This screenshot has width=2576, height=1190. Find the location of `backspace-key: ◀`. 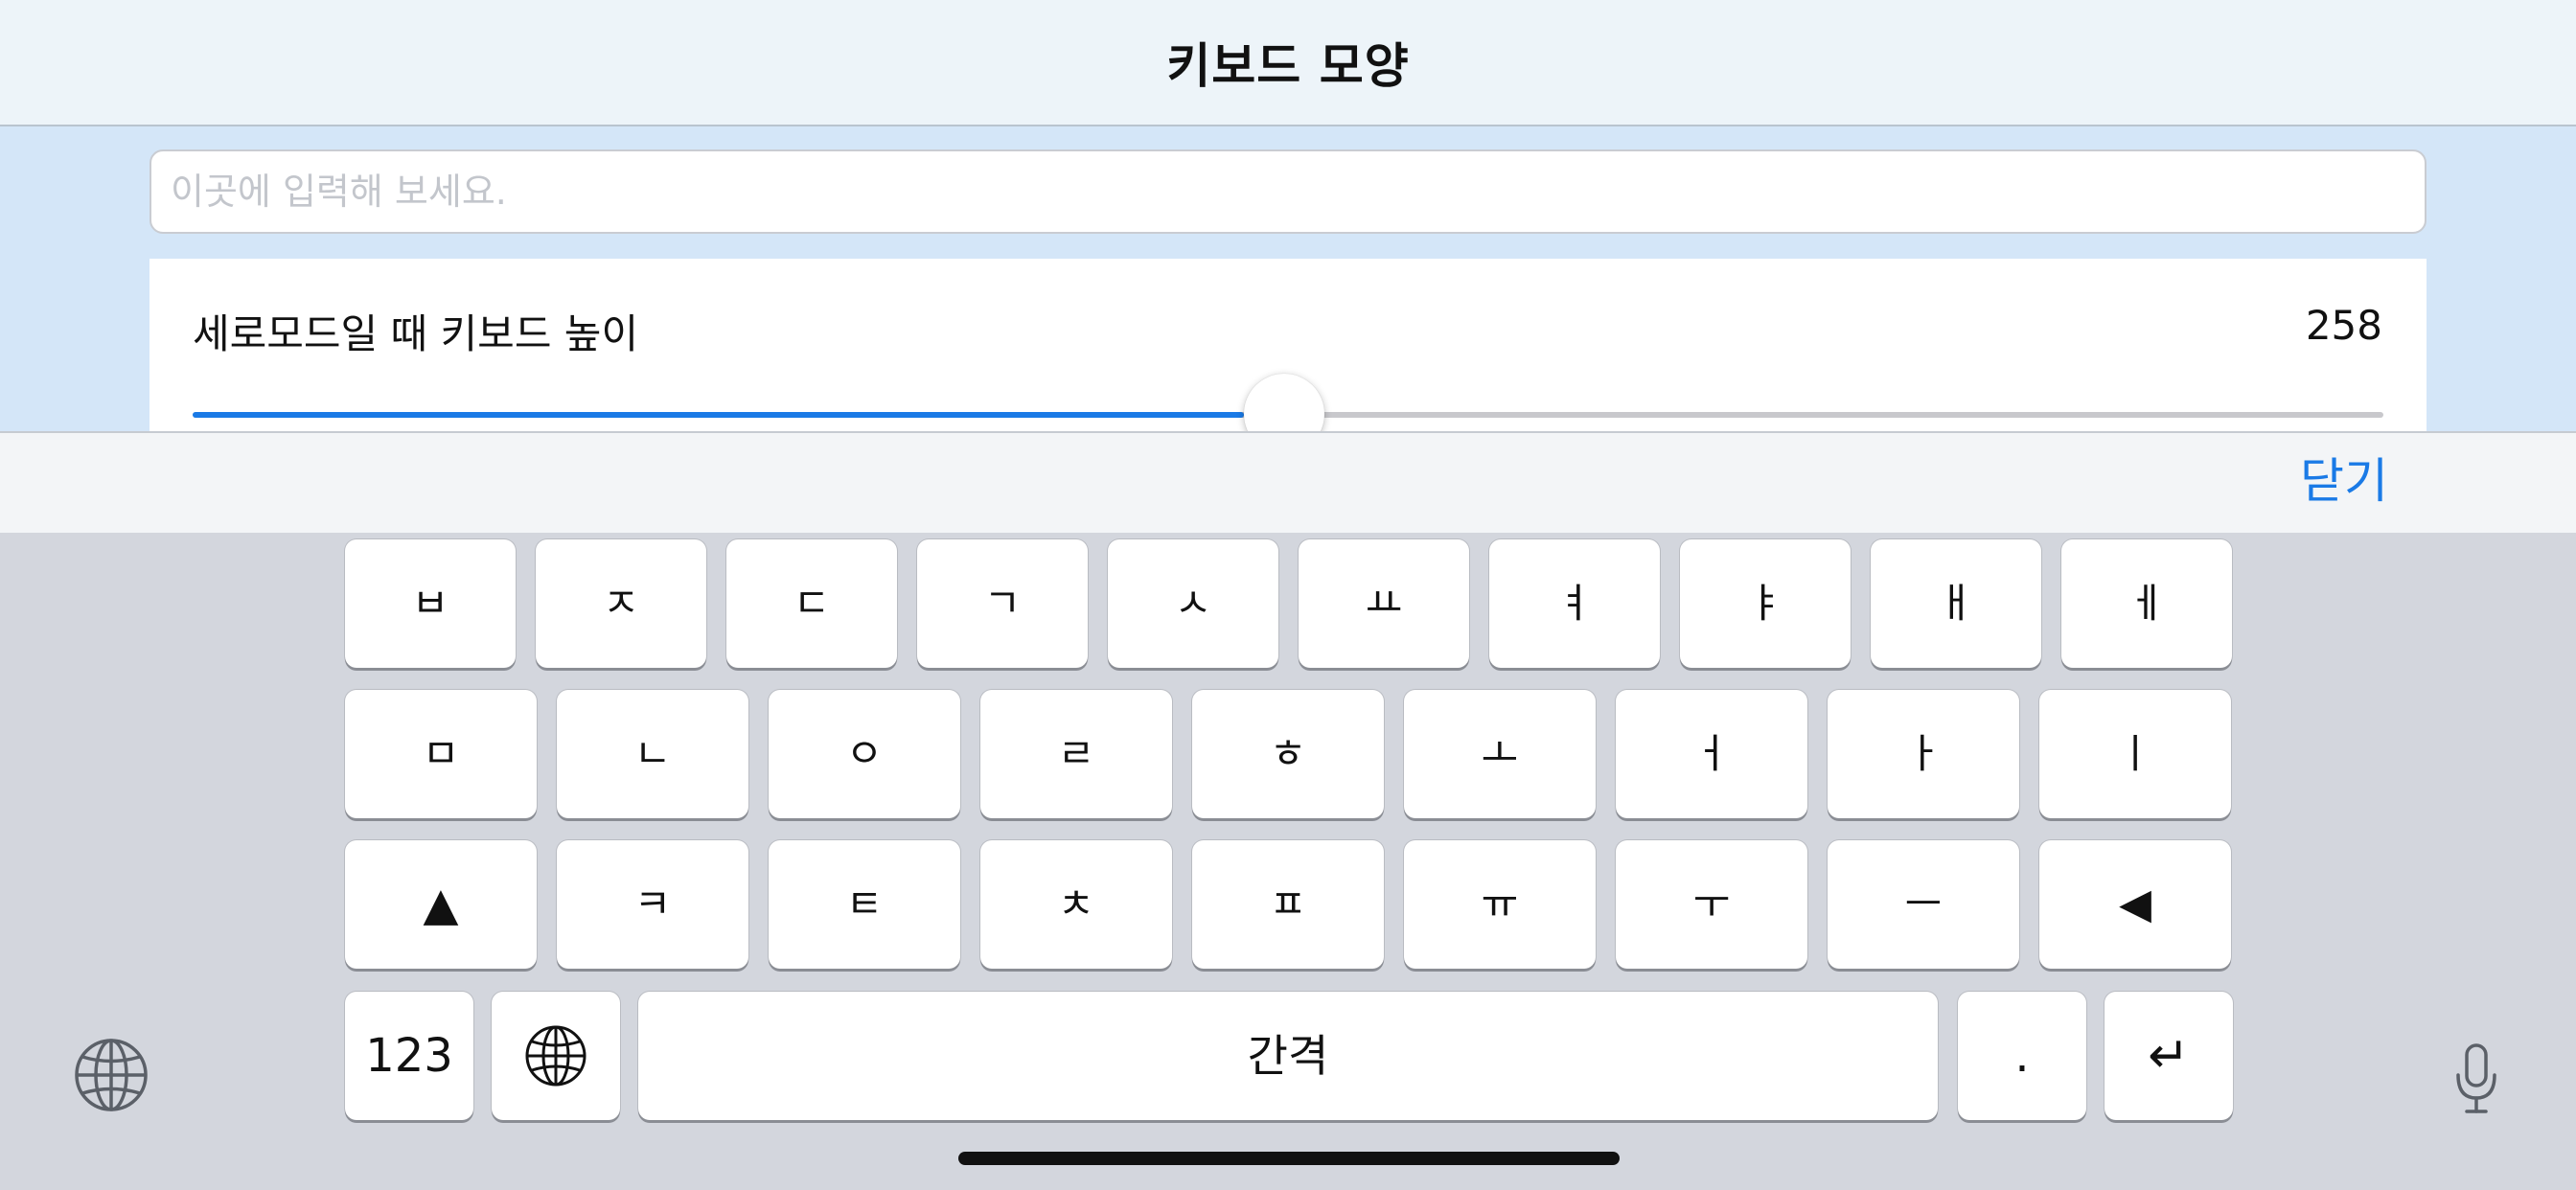

backspace-key: ◀ is located at coordinates (2135, 905).